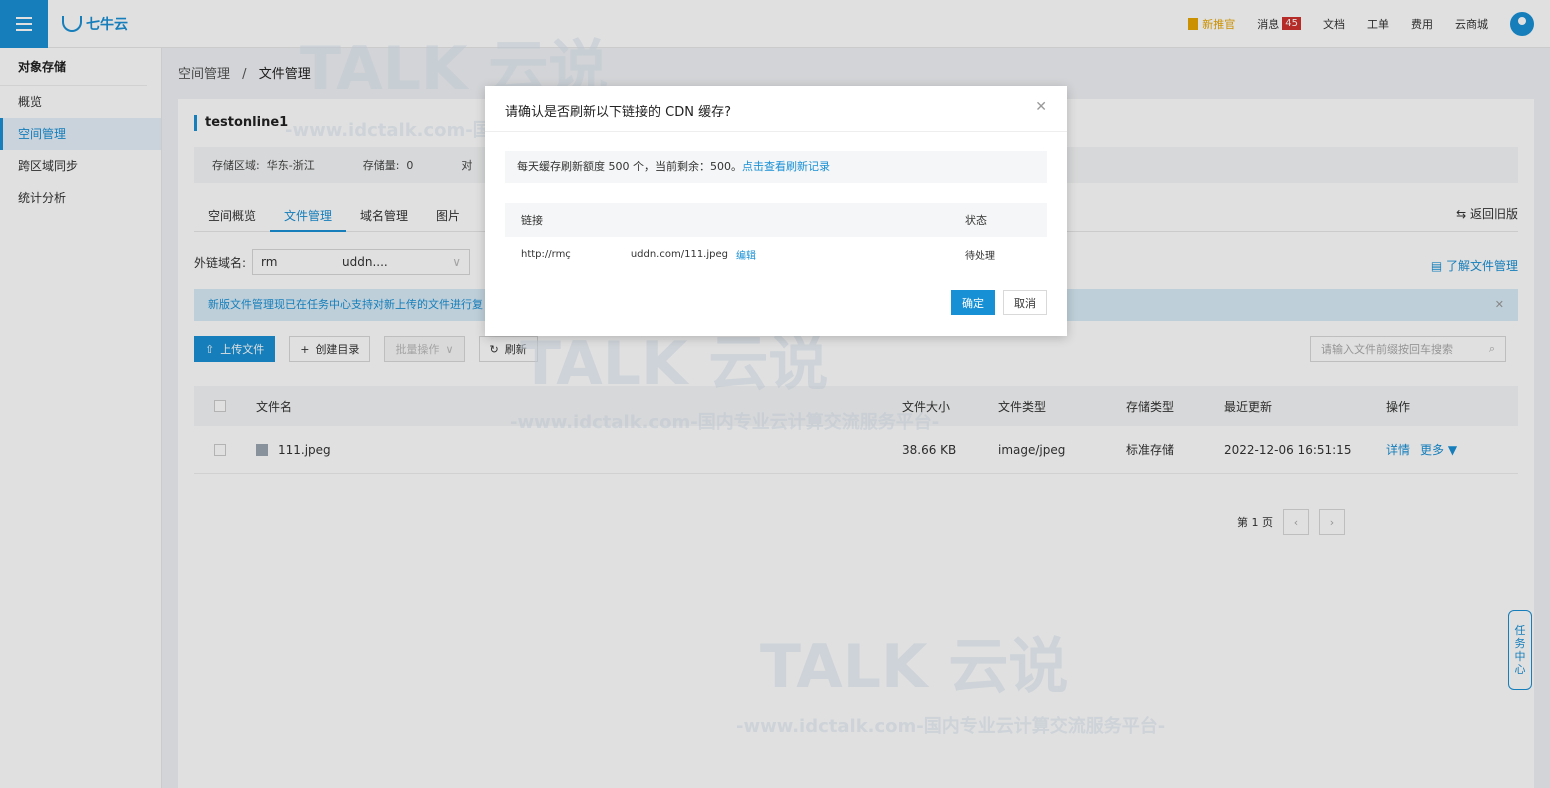  Describe the element at coordinates (776, 131) in the screenshot. I see `divider` at that location.